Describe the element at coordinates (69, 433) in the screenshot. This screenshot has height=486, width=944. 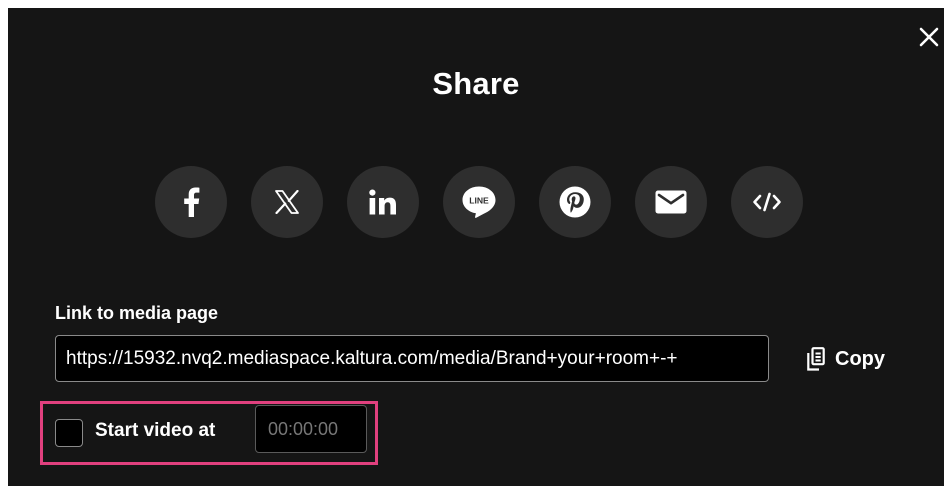
I see `start-video-checkbox` at that location.